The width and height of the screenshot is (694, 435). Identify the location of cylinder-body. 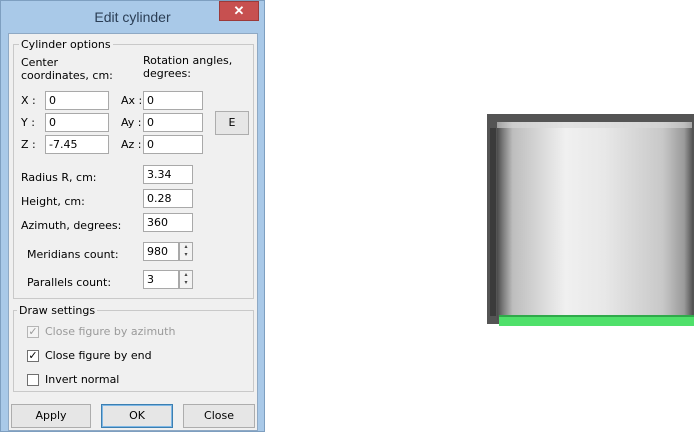
(594, 221).